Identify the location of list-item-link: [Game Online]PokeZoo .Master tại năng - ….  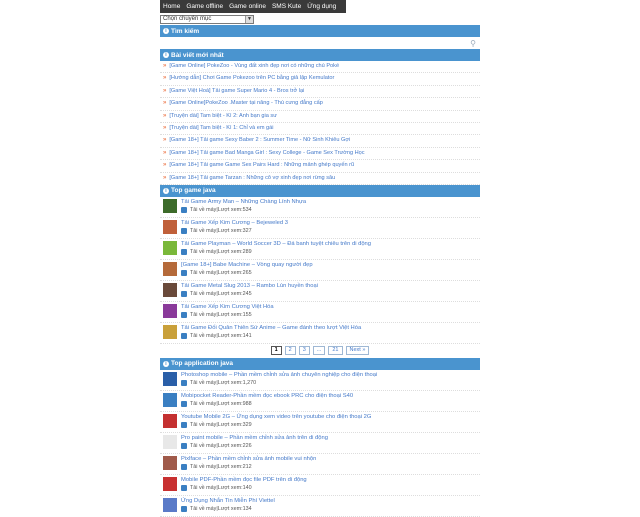
(246, 103).